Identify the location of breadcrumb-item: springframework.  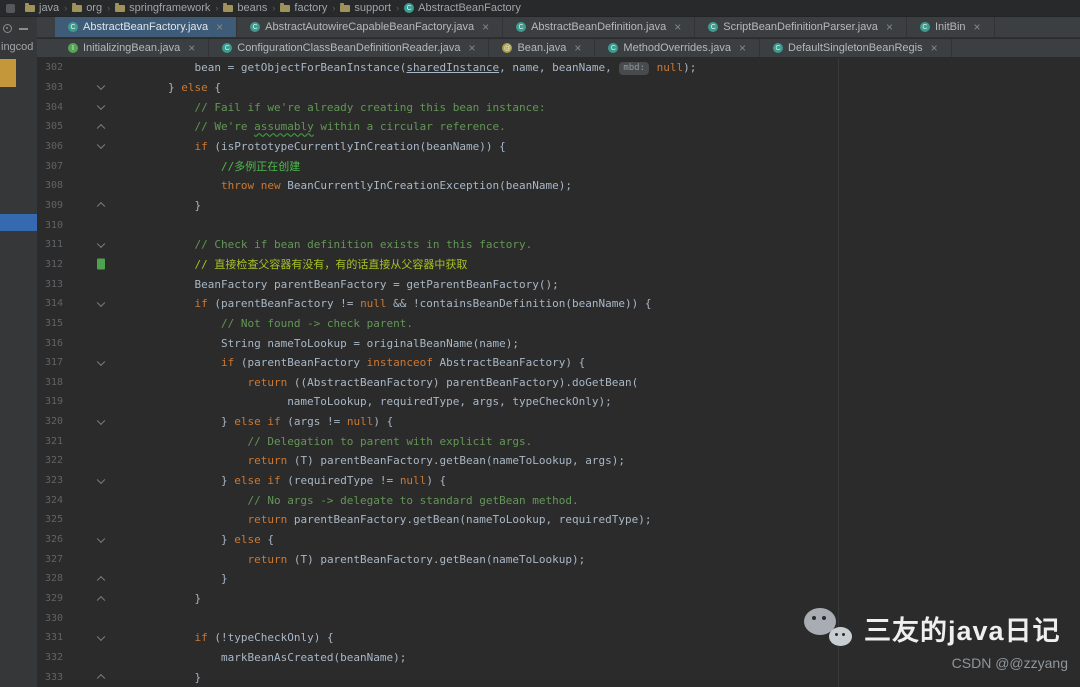
(162, 8).